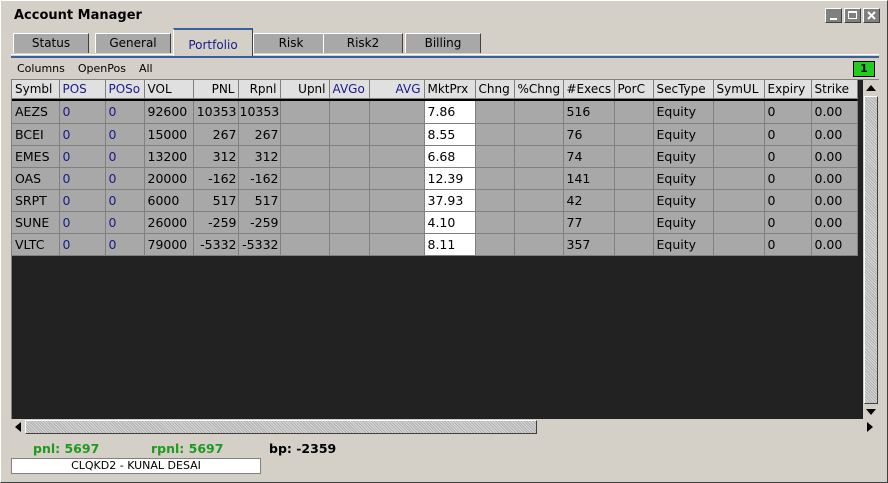 This screenshot has width=888, height=483. Describe the element at coordinates (133, 43) in the screenshot. I see `tab-general: General` at that location.